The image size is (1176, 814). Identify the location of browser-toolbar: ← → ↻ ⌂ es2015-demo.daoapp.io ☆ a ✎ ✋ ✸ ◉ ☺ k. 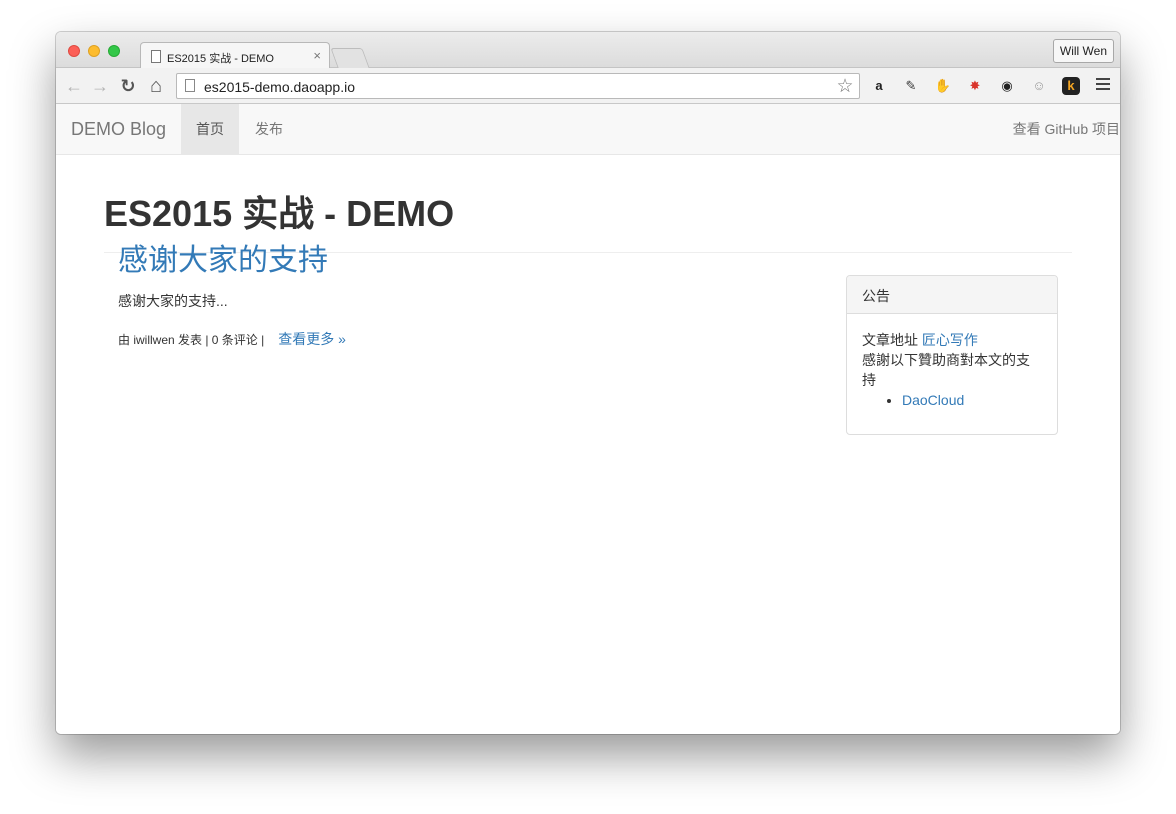
(588, 86).